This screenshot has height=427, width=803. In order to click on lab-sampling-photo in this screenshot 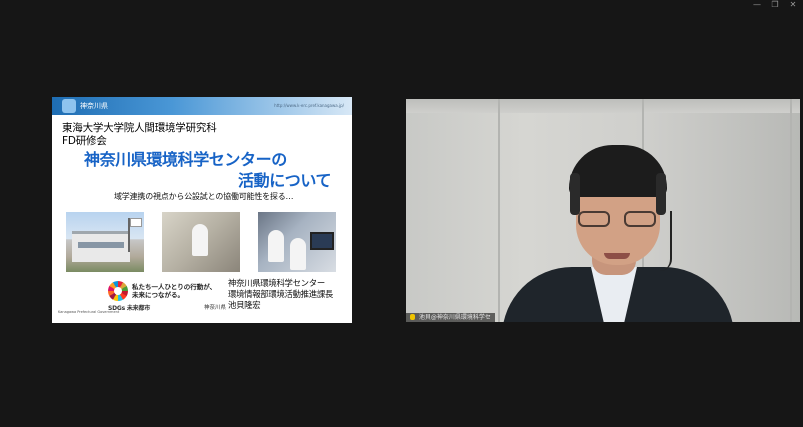, I will do `click(201, 242)`.